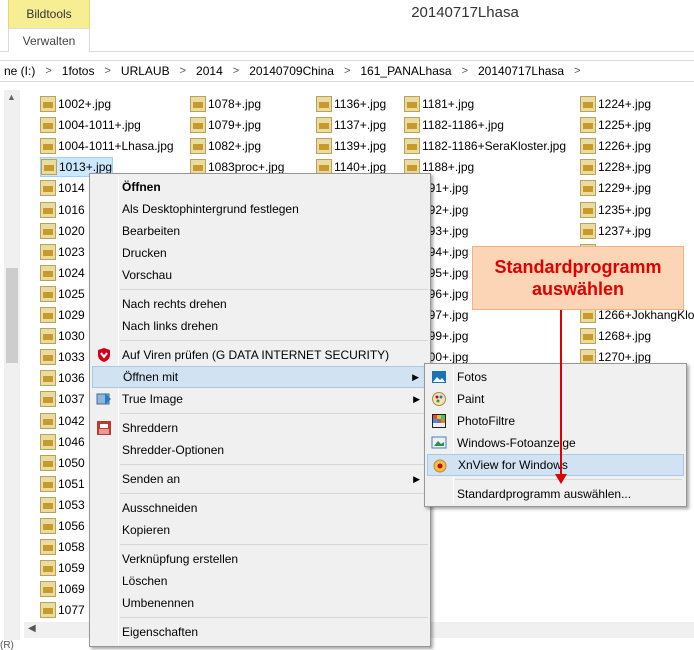  What do you see at coordinates (260, 399) in the screenshot?
I see `menu-item-true-image: True Image ▶` at bounding box center [260, 399].